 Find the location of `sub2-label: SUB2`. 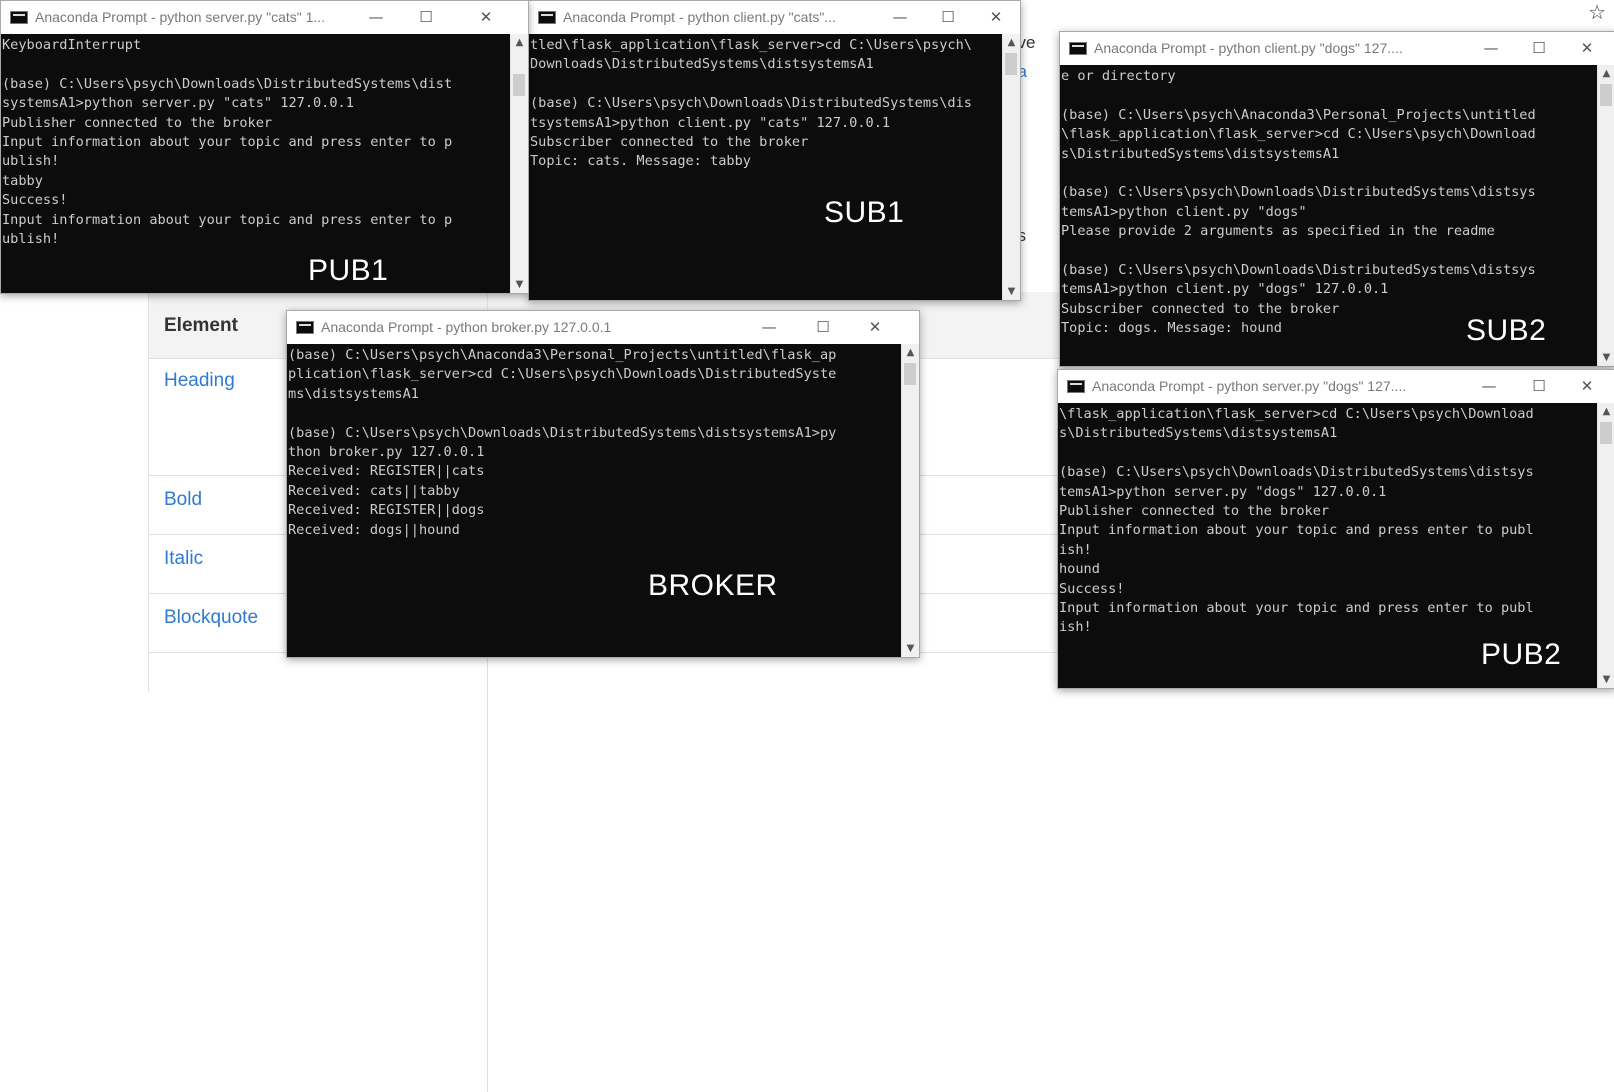

sub2-label: SUB2 is located at coordinates (1506, 330).